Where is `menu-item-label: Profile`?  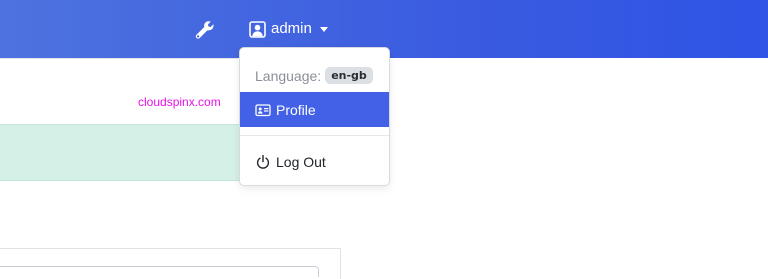
menu-item-label: Profile is located at coordinates (296, 109).